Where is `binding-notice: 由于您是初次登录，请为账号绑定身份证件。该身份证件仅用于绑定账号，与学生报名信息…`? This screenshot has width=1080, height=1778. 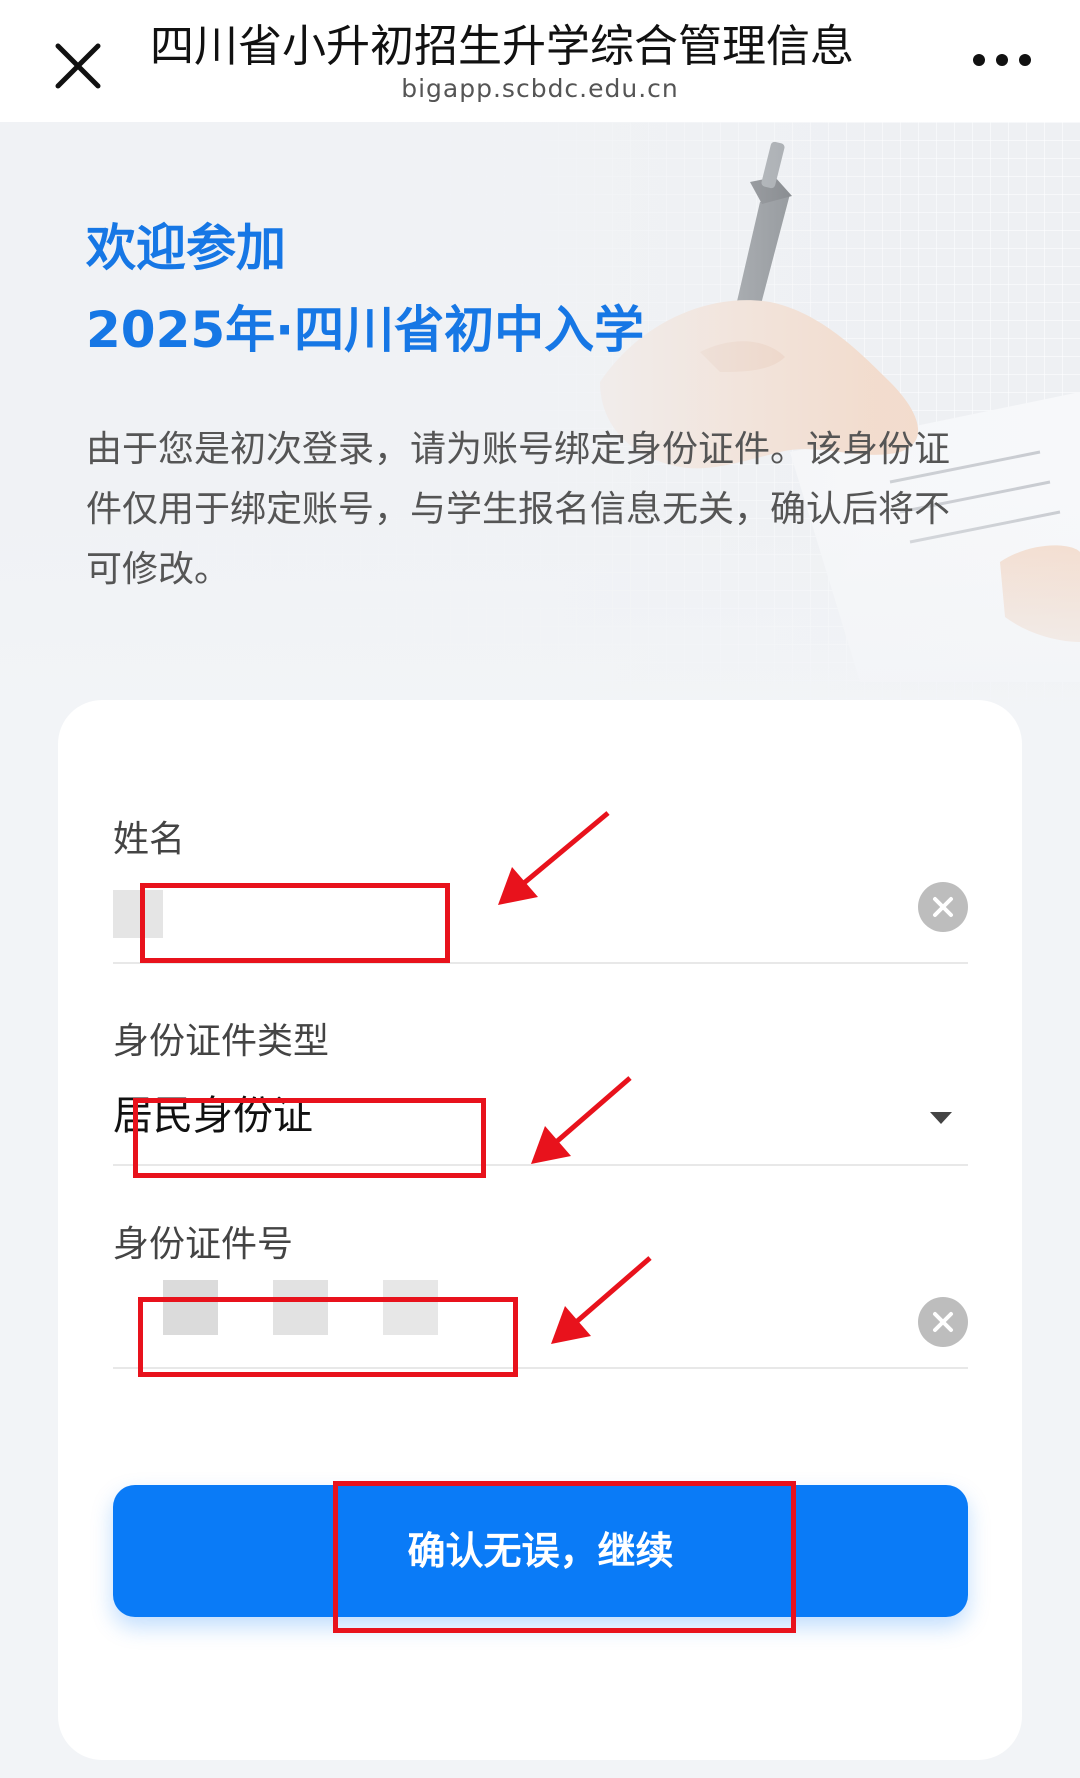 binding-notice: 由于您是初次登录，请为账号绑定身份证件。该身份证件仅用于绑定账号，与学生报名信息… is located at coordinates (518, 509).